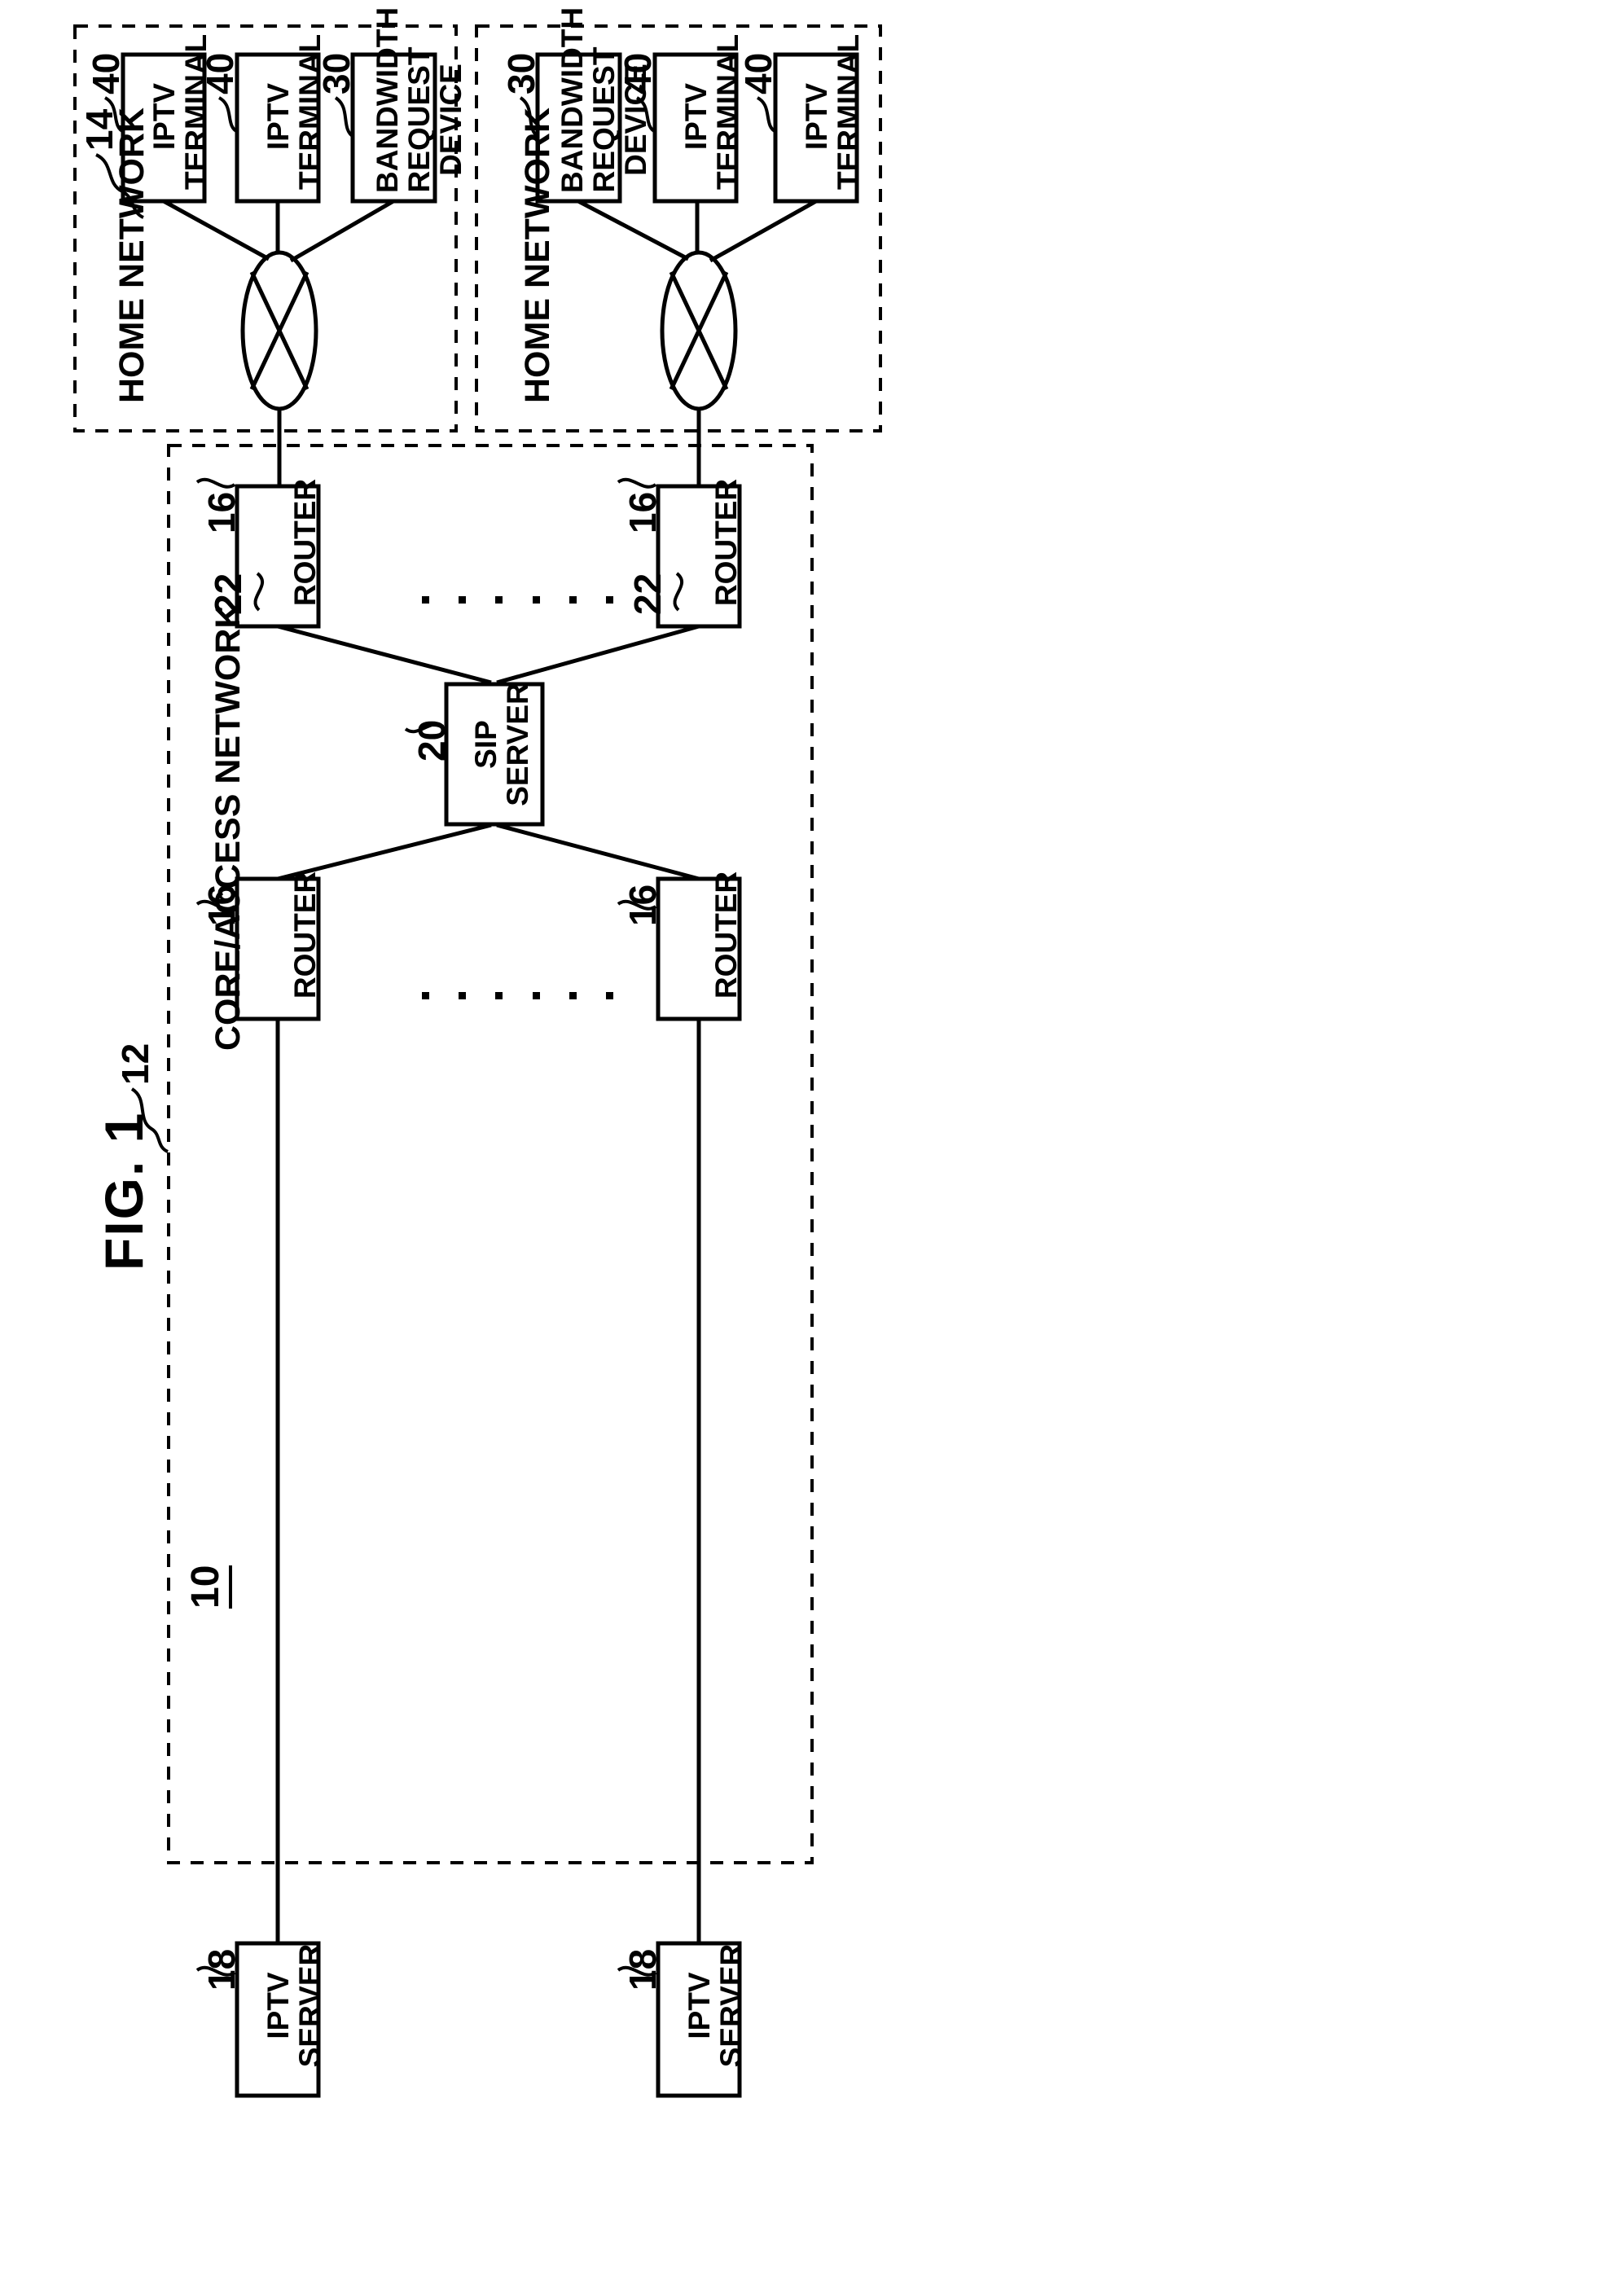 This screenshot has width=1620, height=2296. Describe the element at coordinates (216, 230) in the screenshot. I see `link-hn1-term1-switch` at that location.